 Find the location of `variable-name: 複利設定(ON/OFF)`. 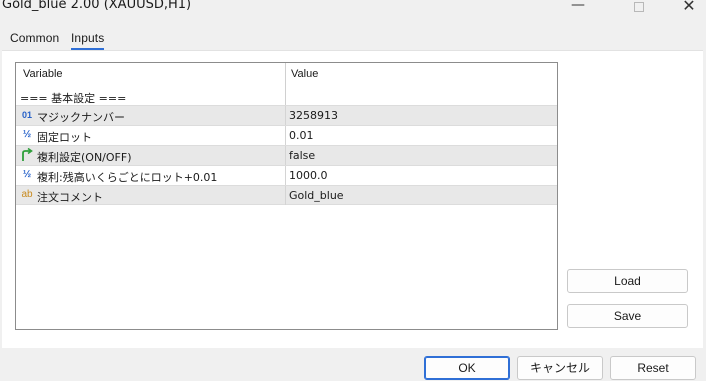

variable-name: 複利設定(ON/OFF) is located at coordinates (84, 157).